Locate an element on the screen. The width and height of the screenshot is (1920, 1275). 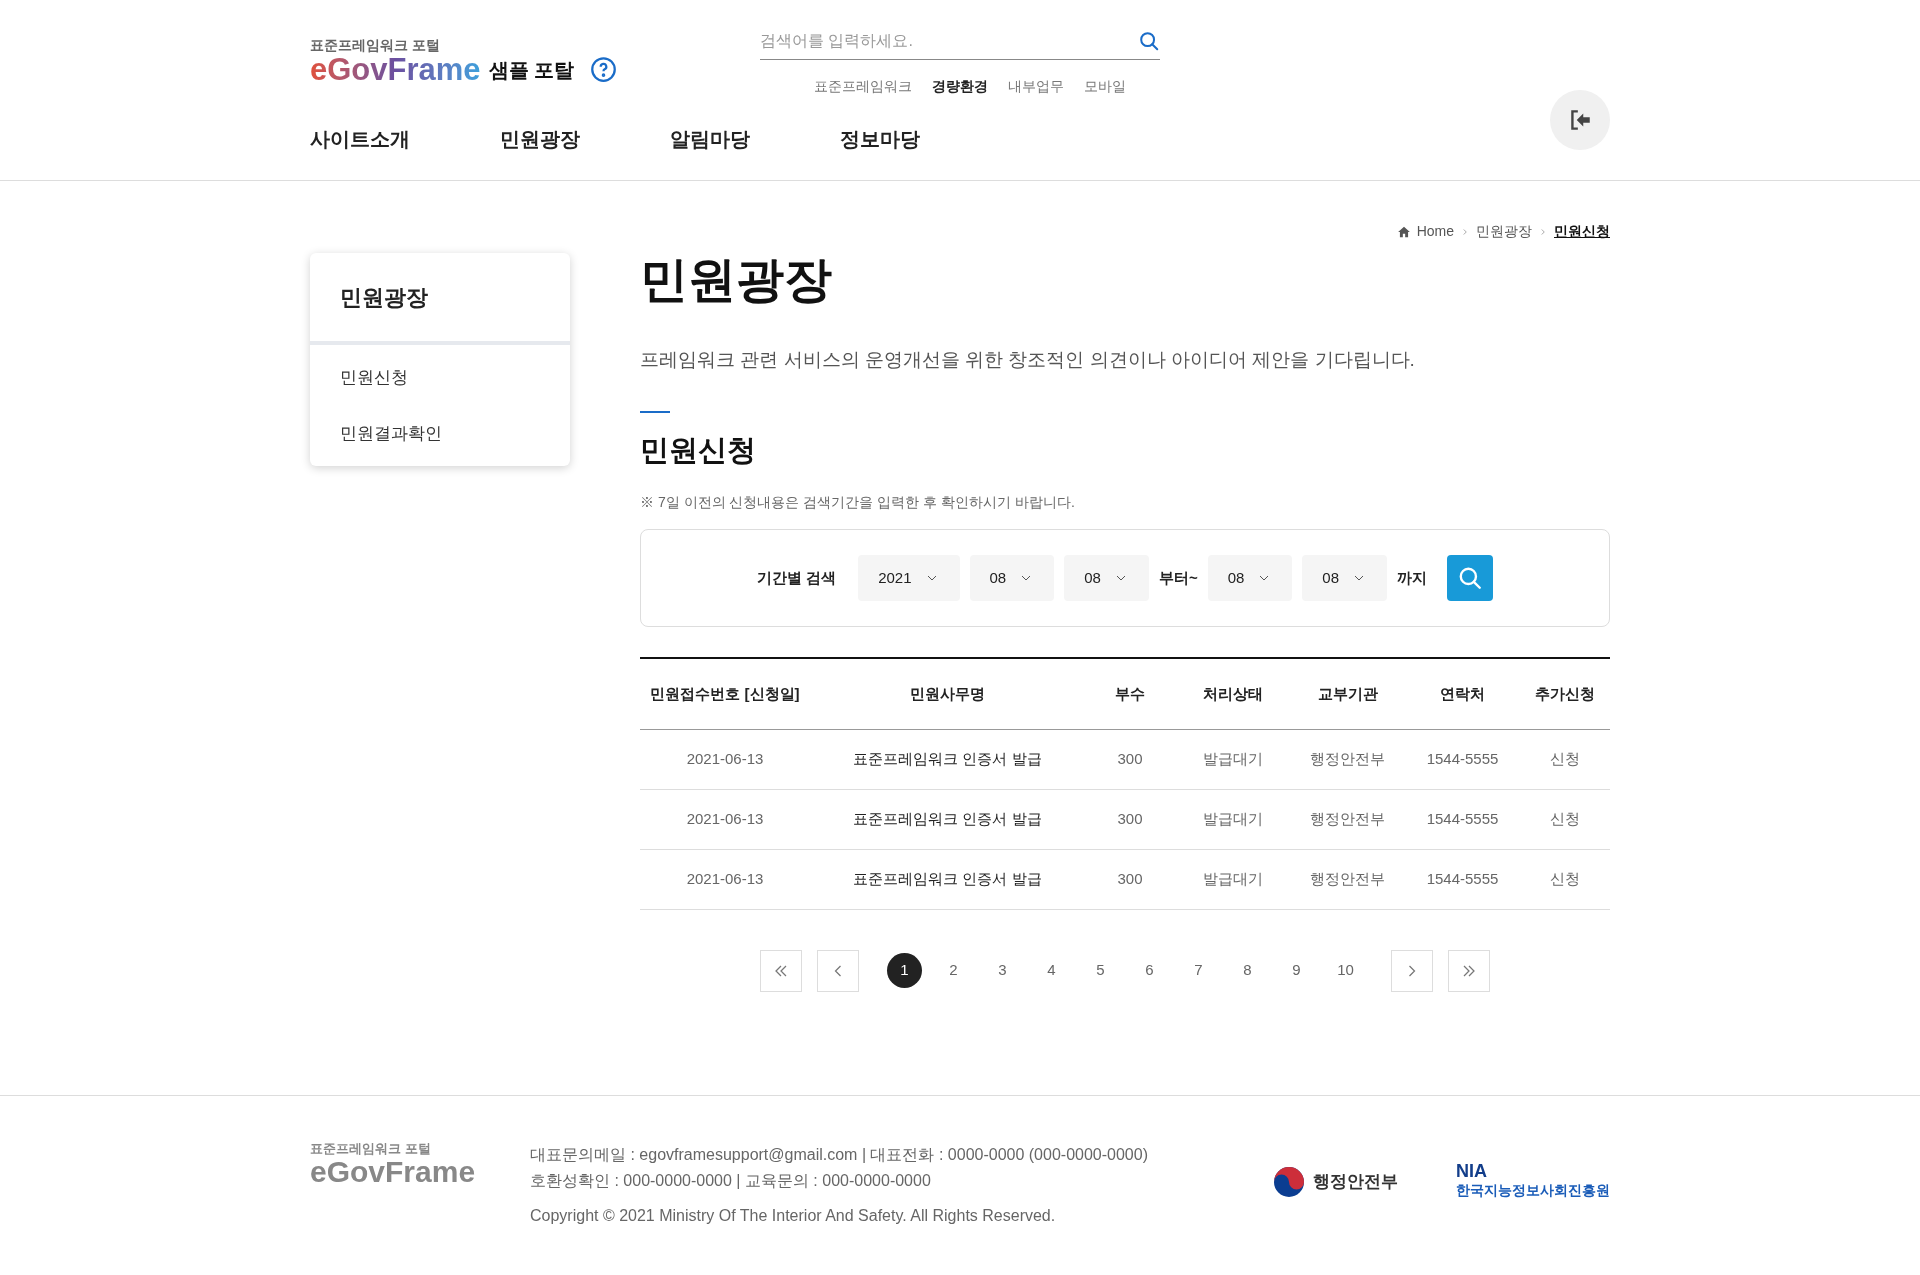
quick-link: 내부업무 is located at coordinates (1036, 86).